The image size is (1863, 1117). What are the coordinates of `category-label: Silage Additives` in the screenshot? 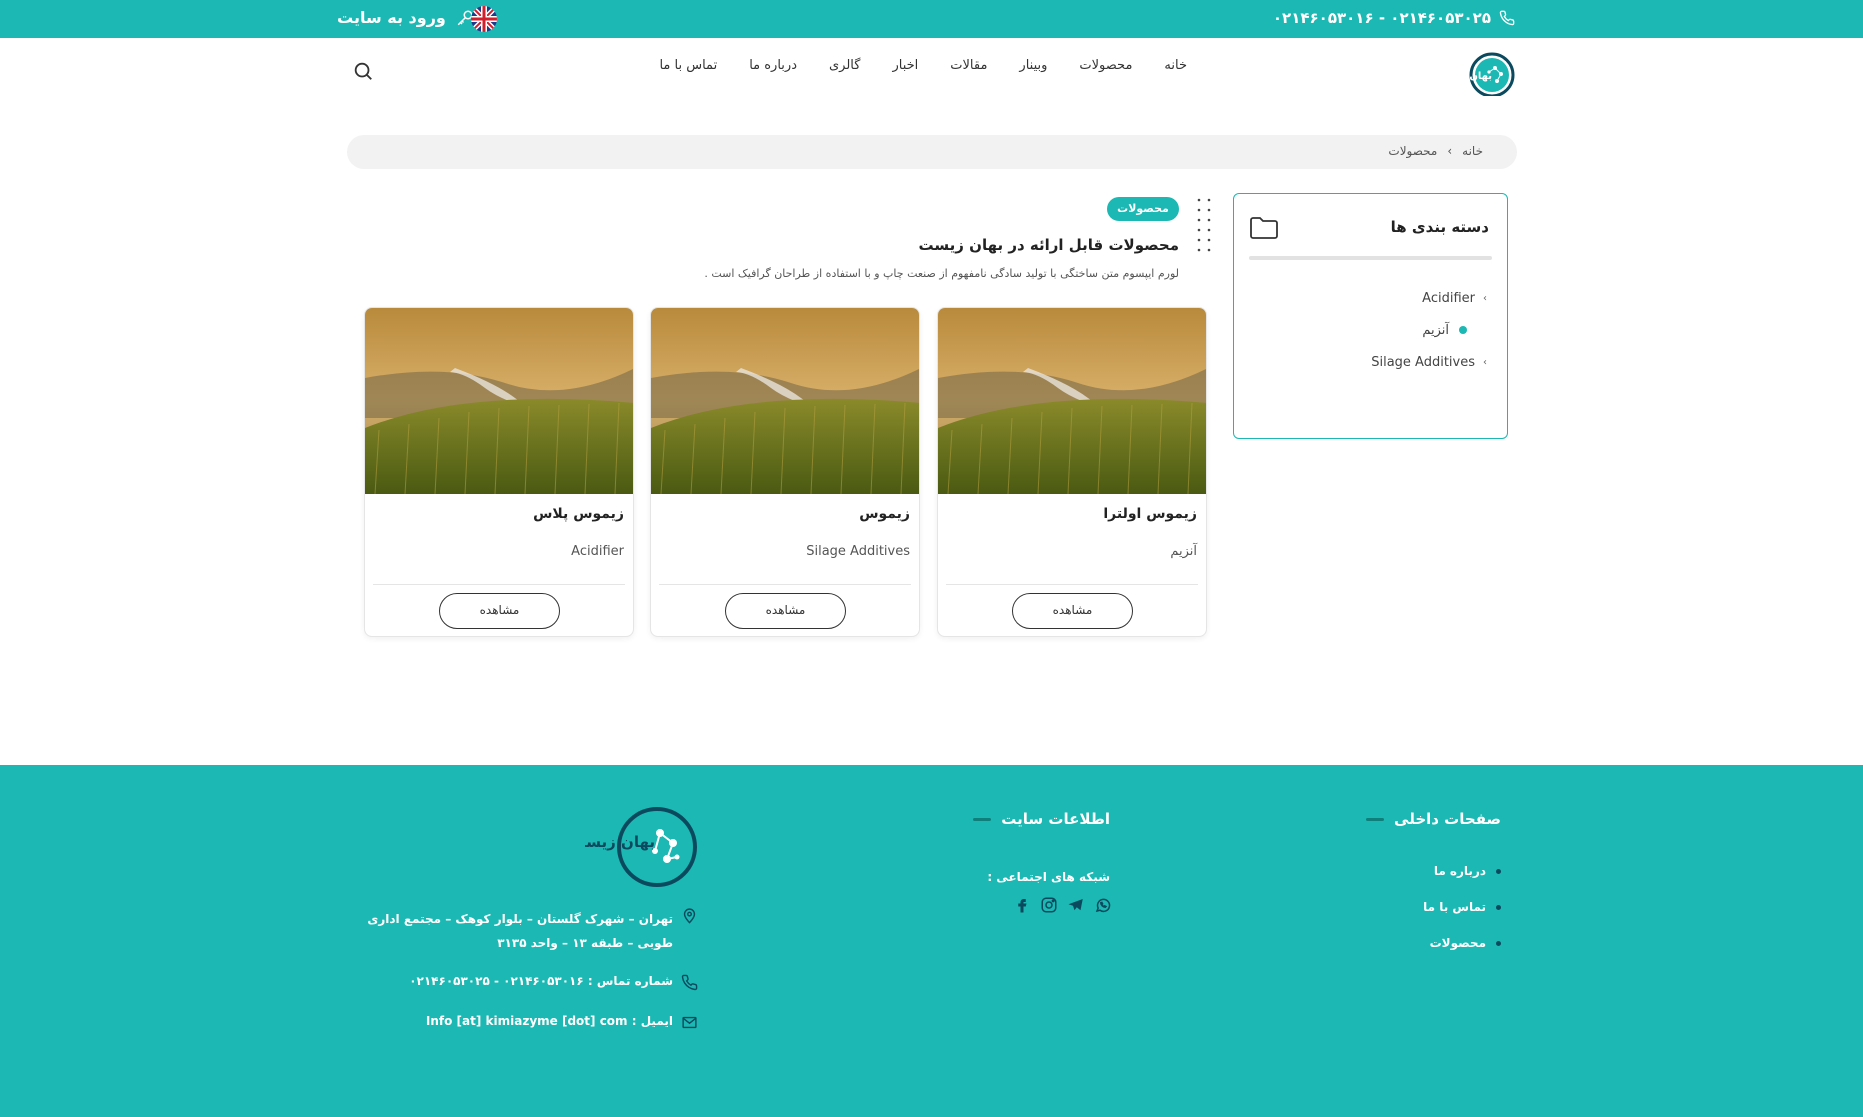 It's located at (1423, 362).